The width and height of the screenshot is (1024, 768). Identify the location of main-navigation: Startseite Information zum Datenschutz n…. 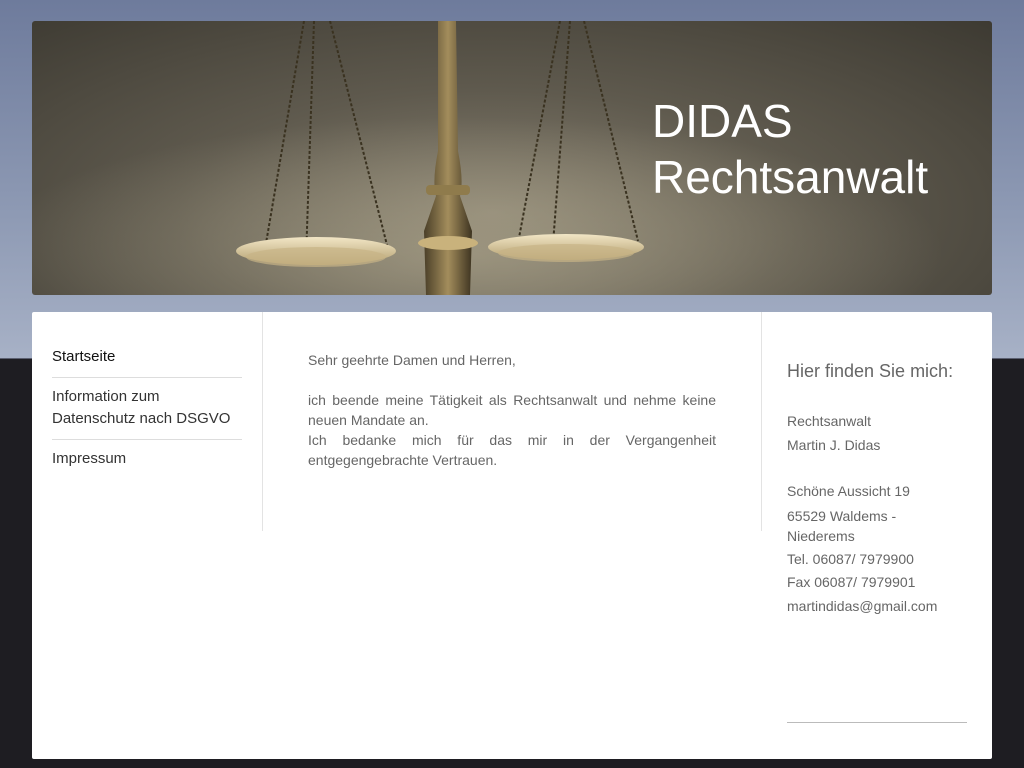
(147, 408).